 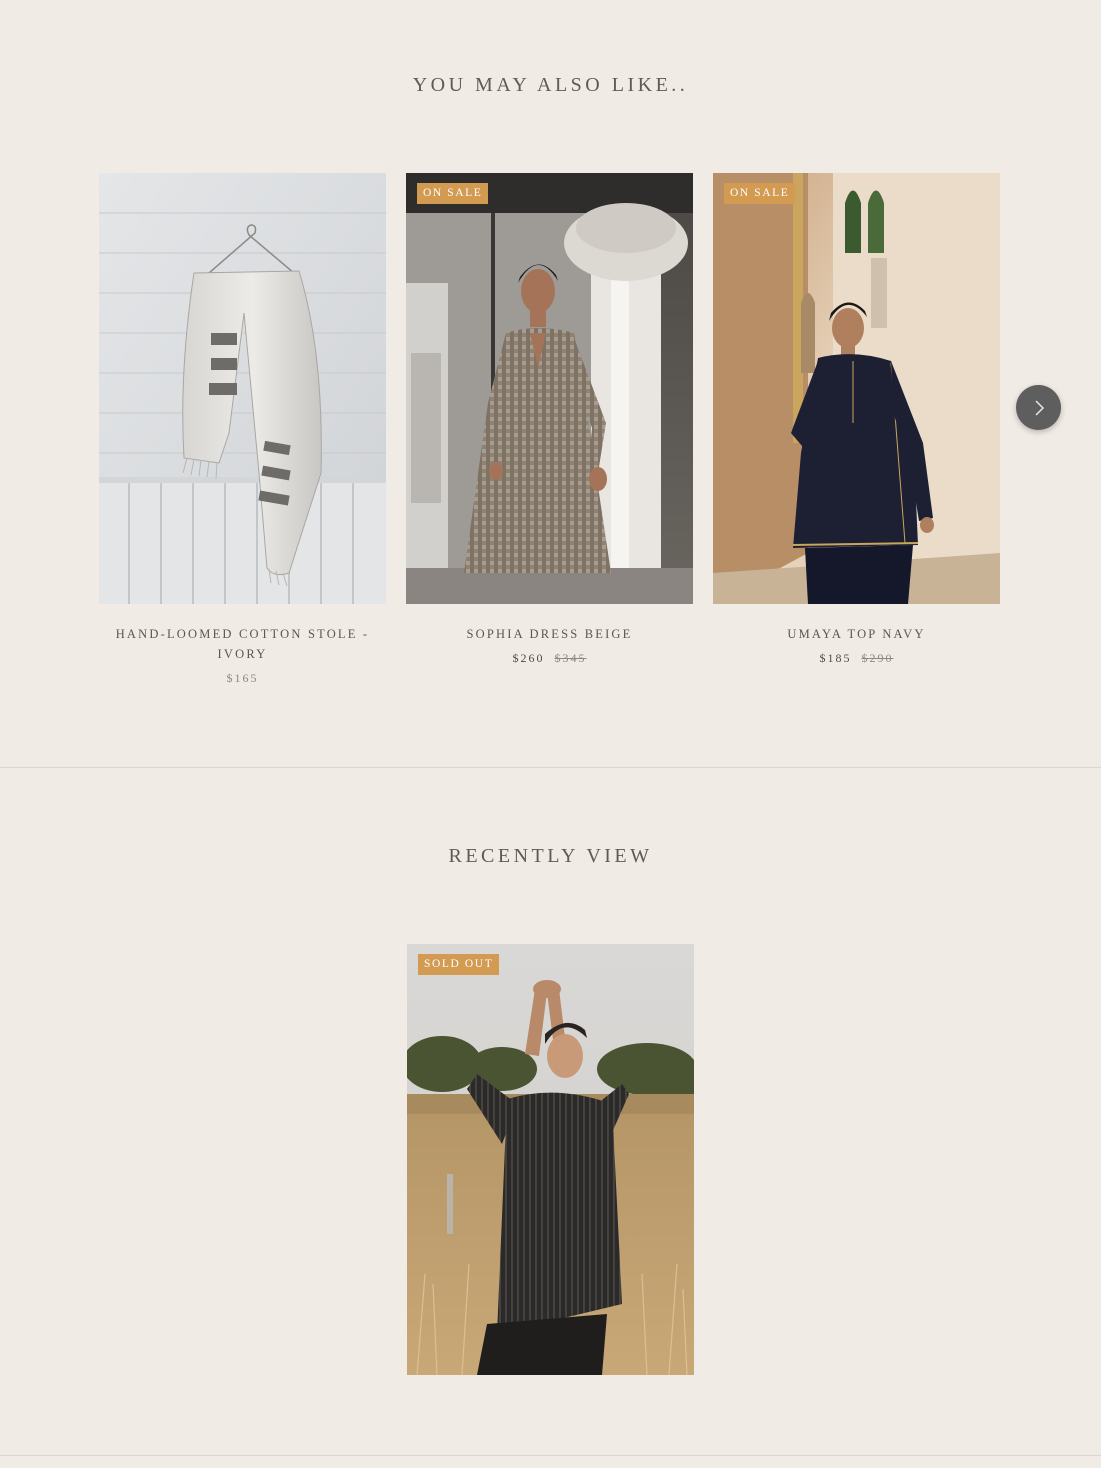 I want to click on product-card: ON SALE SOPHIA DRESS BEIGE $260 $345, so click(x=549, y=420).